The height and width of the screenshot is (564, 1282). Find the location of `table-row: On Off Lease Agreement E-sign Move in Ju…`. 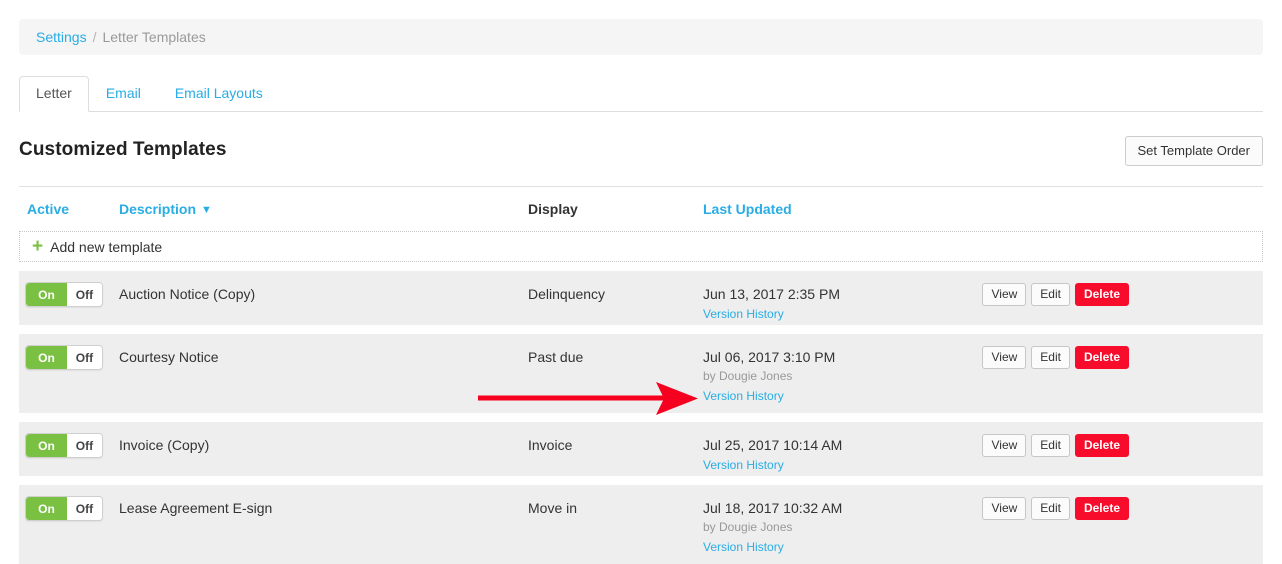

table-row: On Off Lease Agreement E-sign Move in Ju… is located at coordinates (641, 524).